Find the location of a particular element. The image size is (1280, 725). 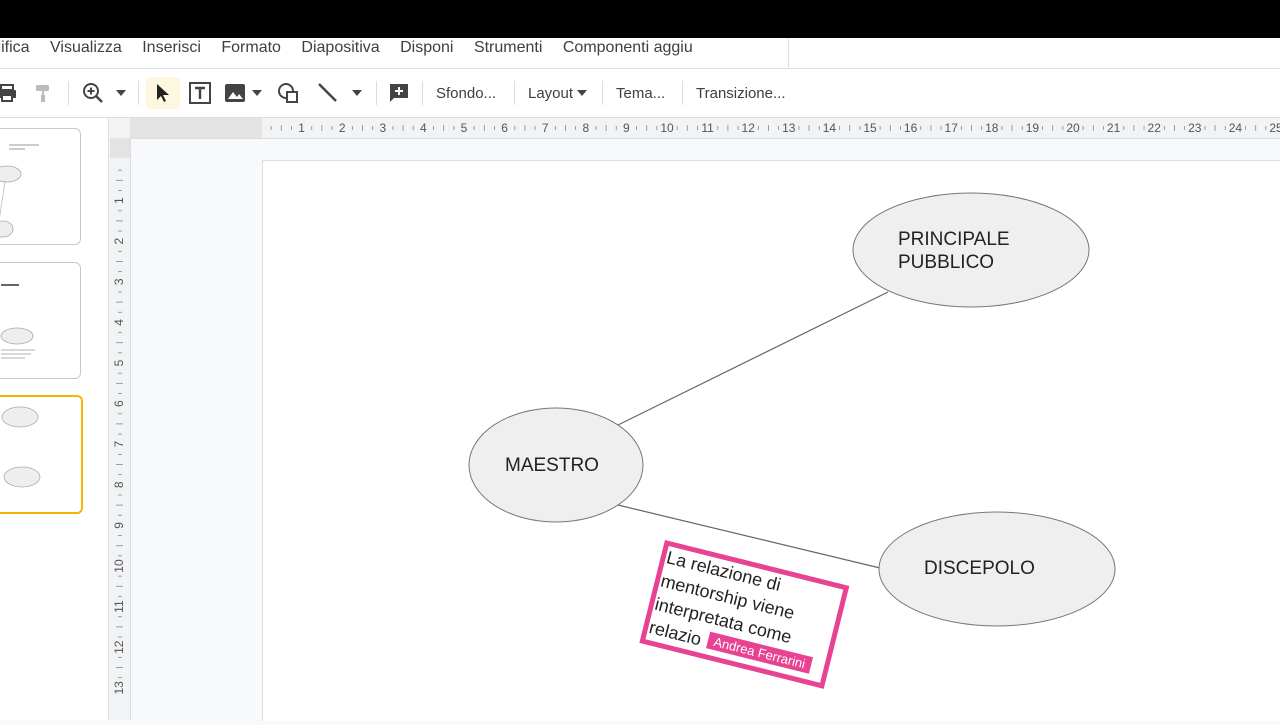

principale-line: PRINCIPALE is located at coordinates (954, 239).